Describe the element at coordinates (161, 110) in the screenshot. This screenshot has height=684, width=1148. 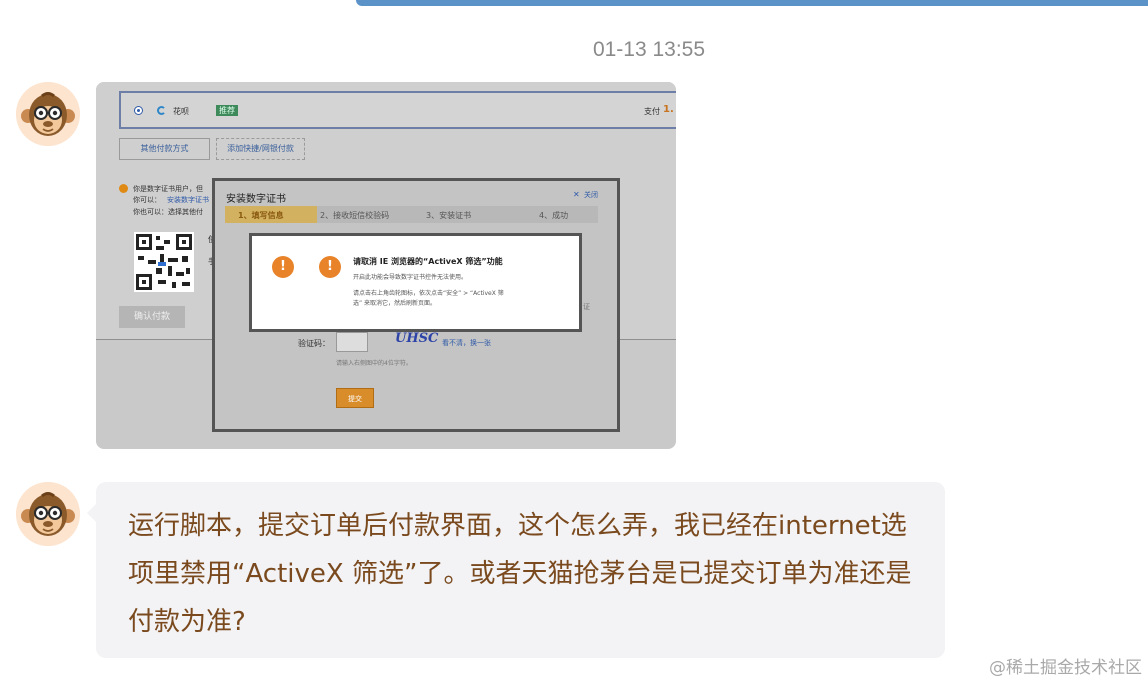
I see `huabei-logo-icon` at that location.